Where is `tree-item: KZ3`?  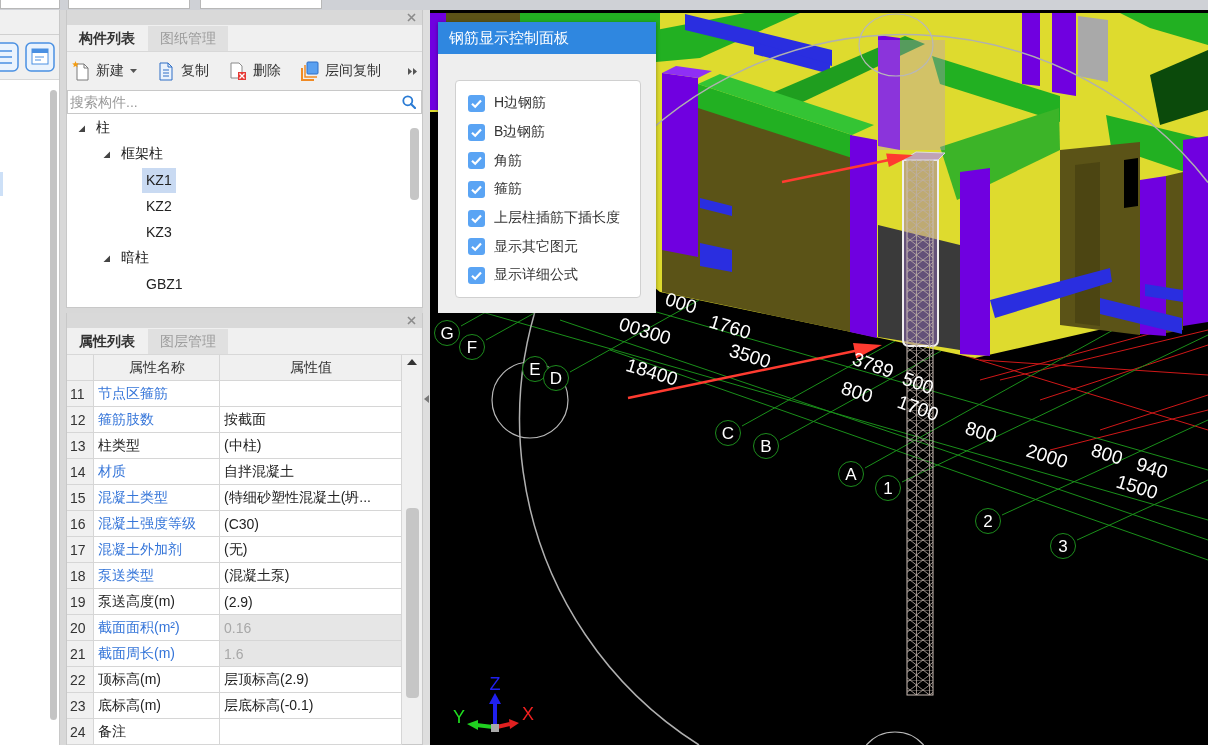
tree-item: KZ3 is located at coordinates (159, 232).